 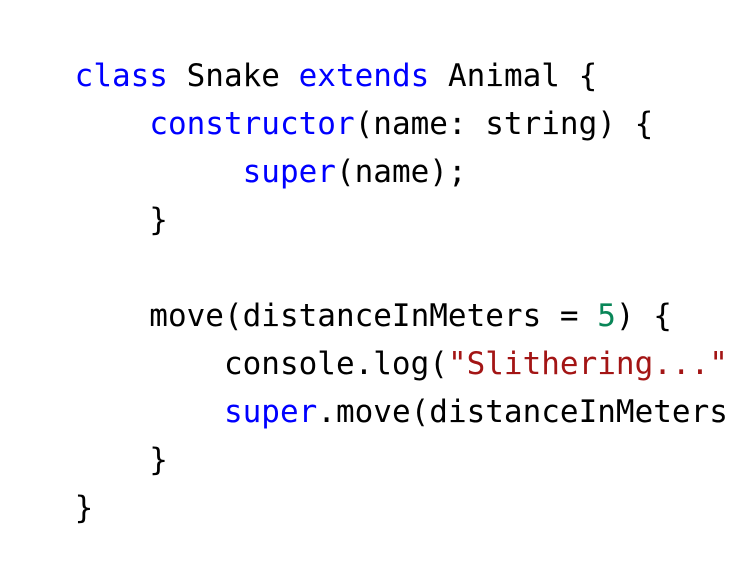 What do you see at coordinates (326, 97) in the screenshot?
I see `code-line-2: constructor(name: string) {` at bounding box center [326, 97].